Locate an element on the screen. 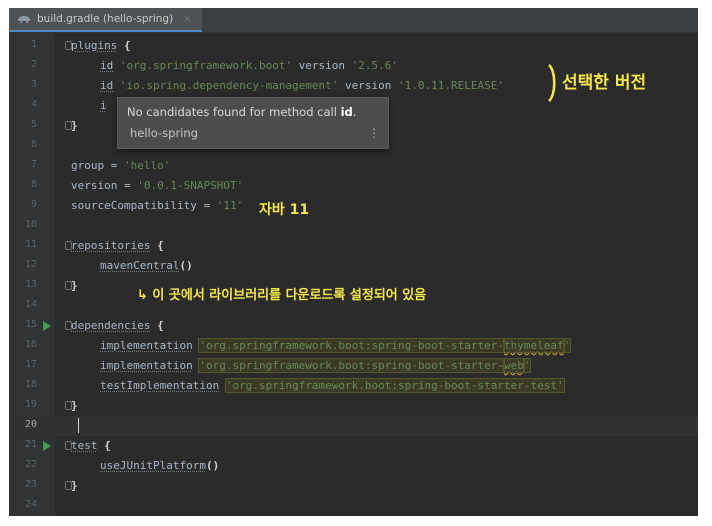  code-text: sourceCompatibility = '11' is located at coordinates (157, 206).